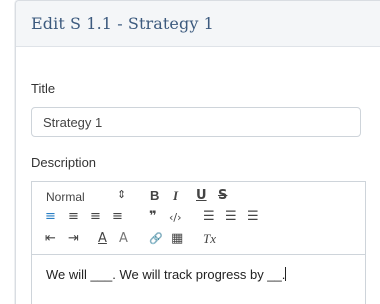 The height and width of the screenshot is (304, 380). I want to click on outdent-icon: ⇤, so click(50, 239).